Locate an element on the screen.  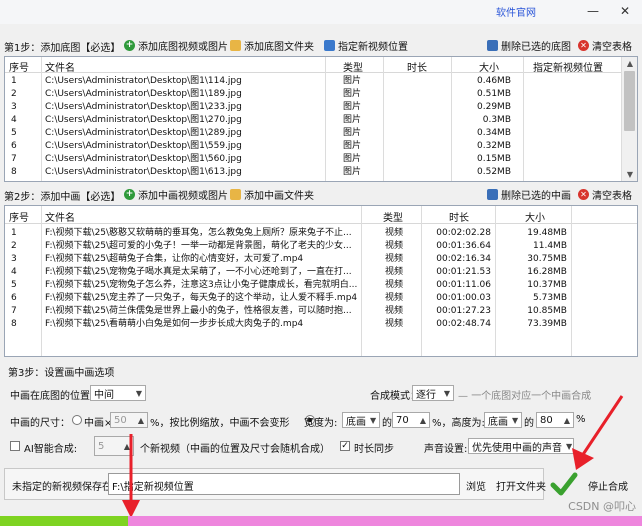
table-cell: F:\视频下载\25\看萌萌小白兔是如何一步步长成大肉兔子的.mp4 is located at coordinates (174, 324).